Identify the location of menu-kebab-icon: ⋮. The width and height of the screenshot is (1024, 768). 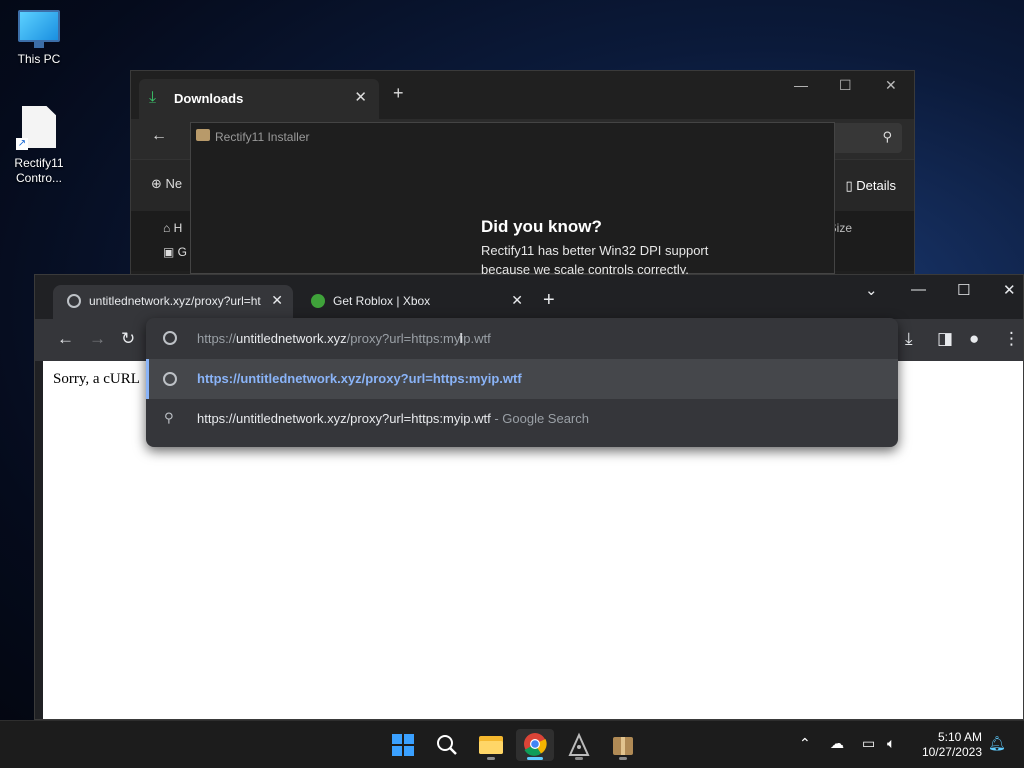
(1011, 339).